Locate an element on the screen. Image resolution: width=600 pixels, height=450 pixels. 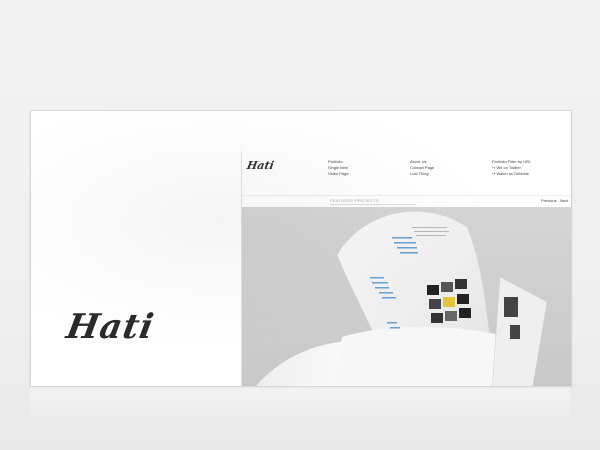
nav-link-lost-thing: Lost Thing is located at coordinates (422, 174).